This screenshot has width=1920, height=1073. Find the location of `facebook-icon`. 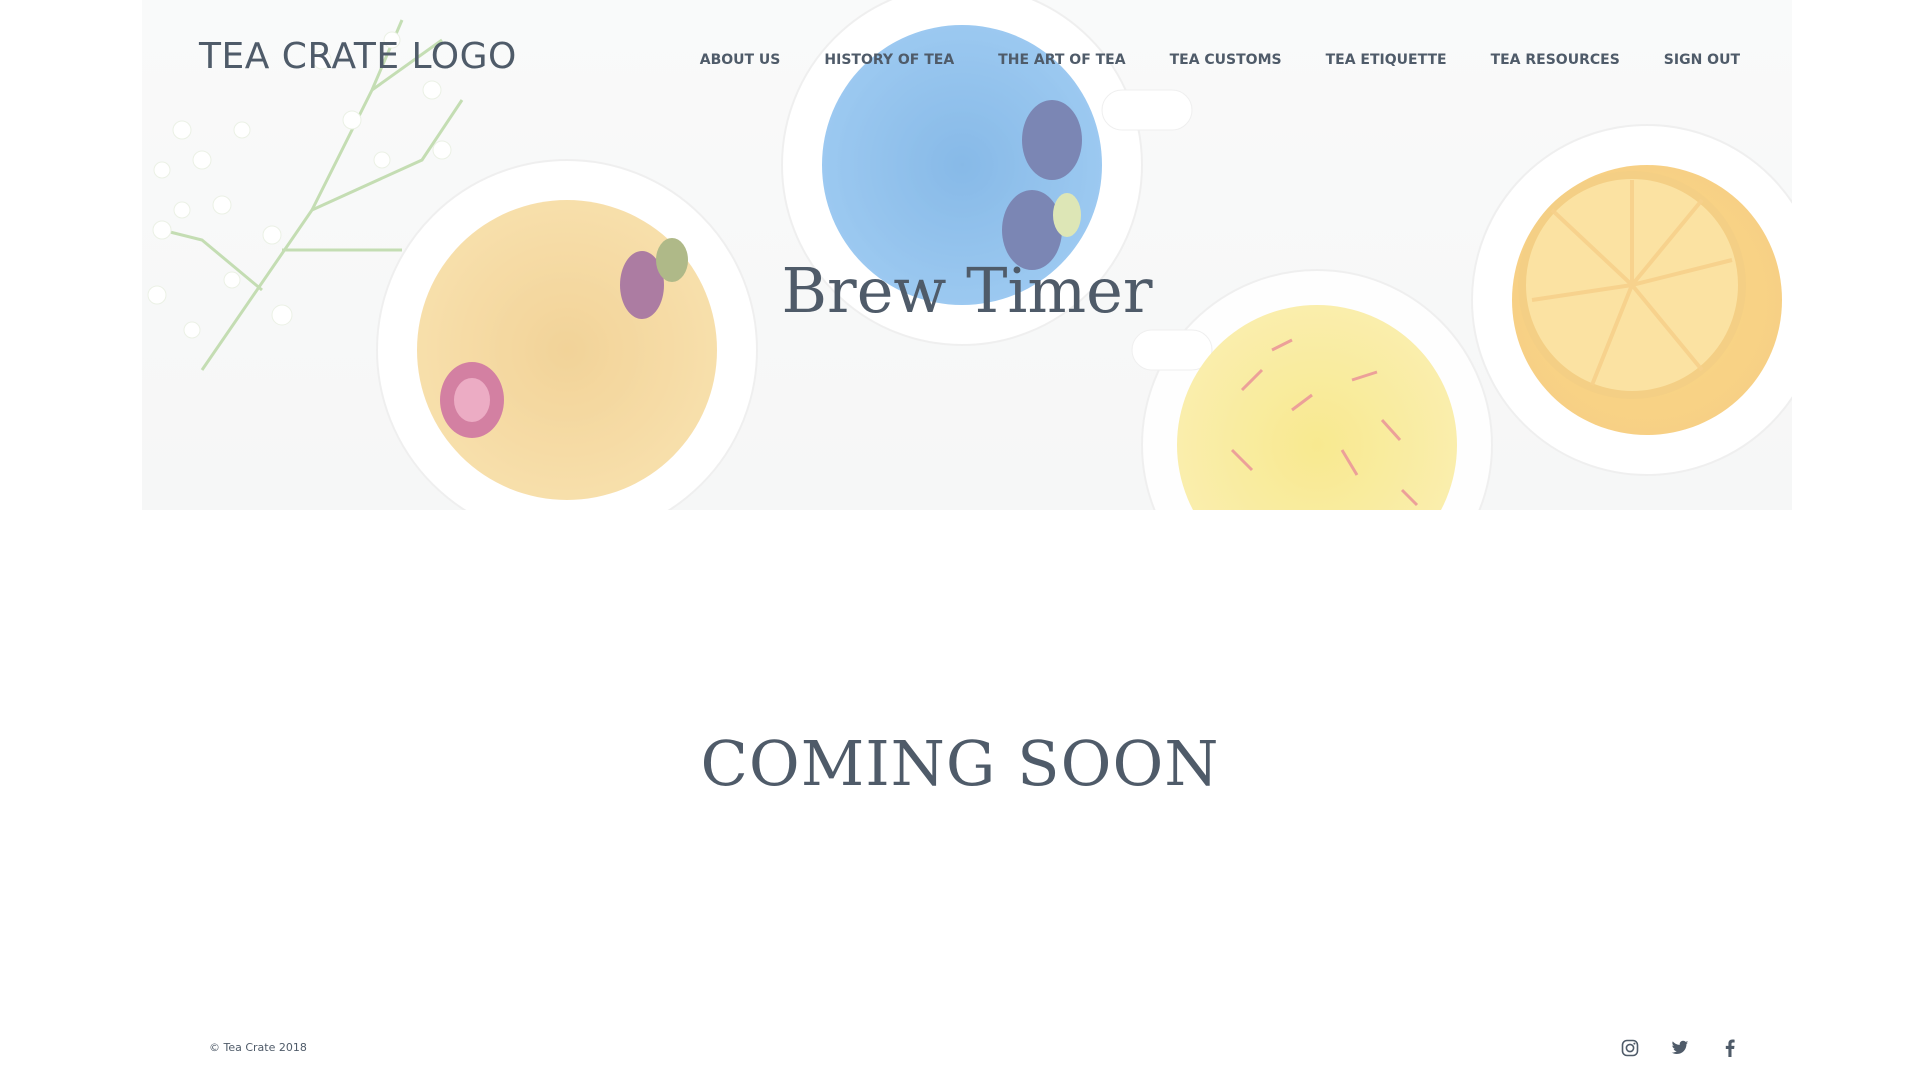

facebook-icon is located at coordinates (1730, 1048).